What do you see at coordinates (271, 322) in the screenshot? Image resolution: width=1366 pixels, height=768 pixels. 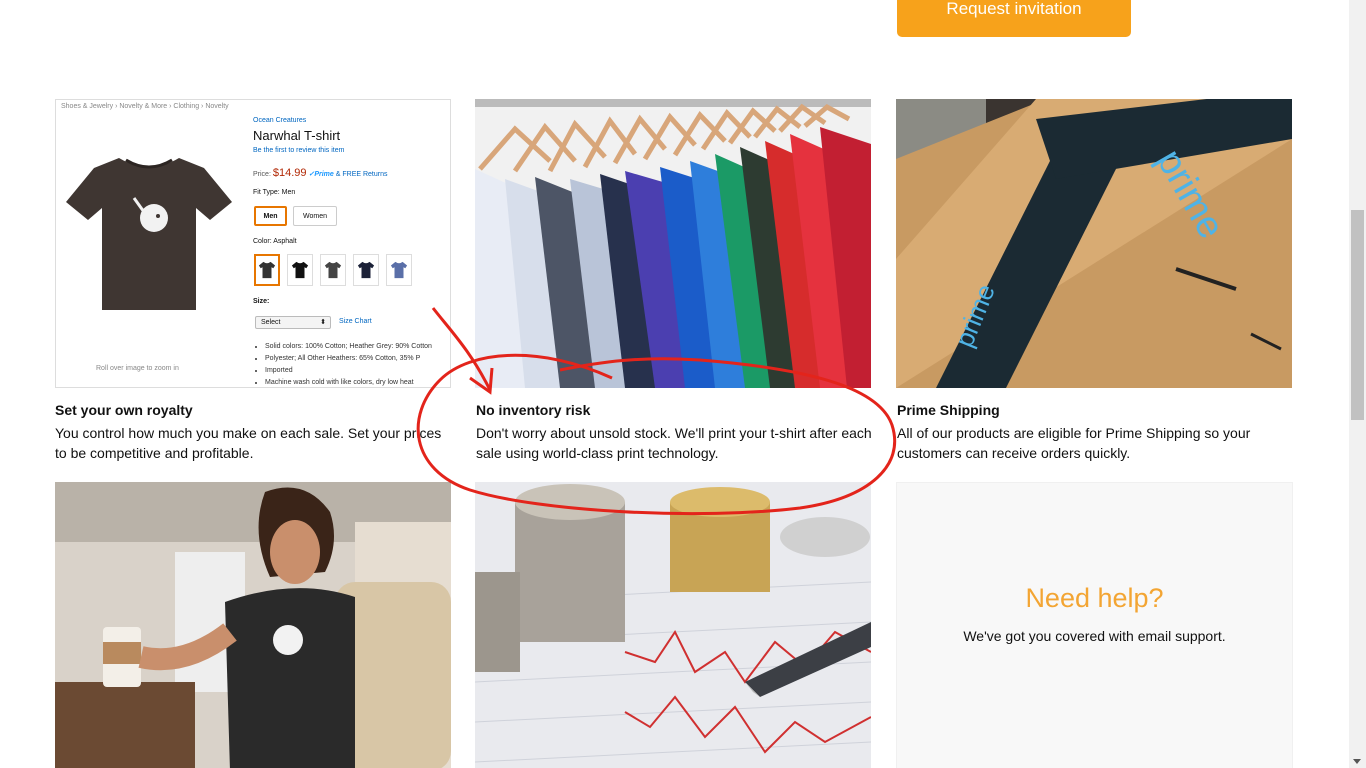 I see `size-select-value: Select` at bounding box center [271, 322].